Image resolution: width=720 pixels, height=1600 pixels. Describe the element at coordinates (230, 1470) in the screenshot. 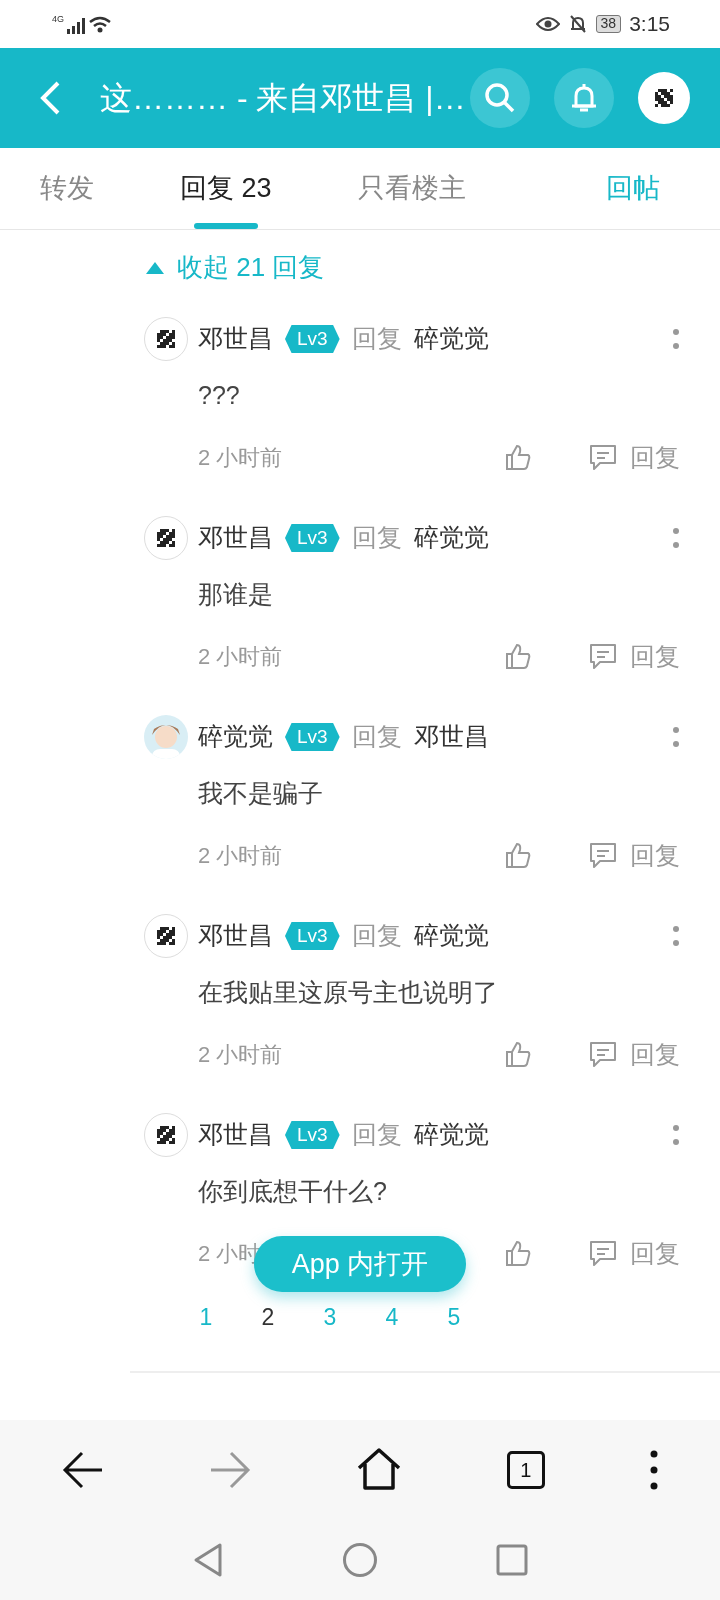

I see `forward-arrow-icon` at that location.